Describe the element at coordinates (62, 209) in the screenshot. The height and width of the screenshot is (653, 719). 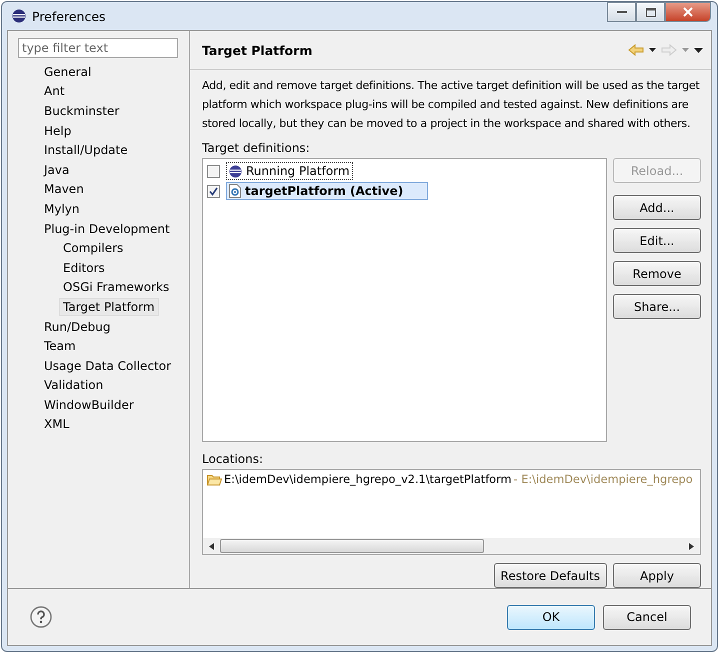
I see `tree-item: Mylyn` at that location.